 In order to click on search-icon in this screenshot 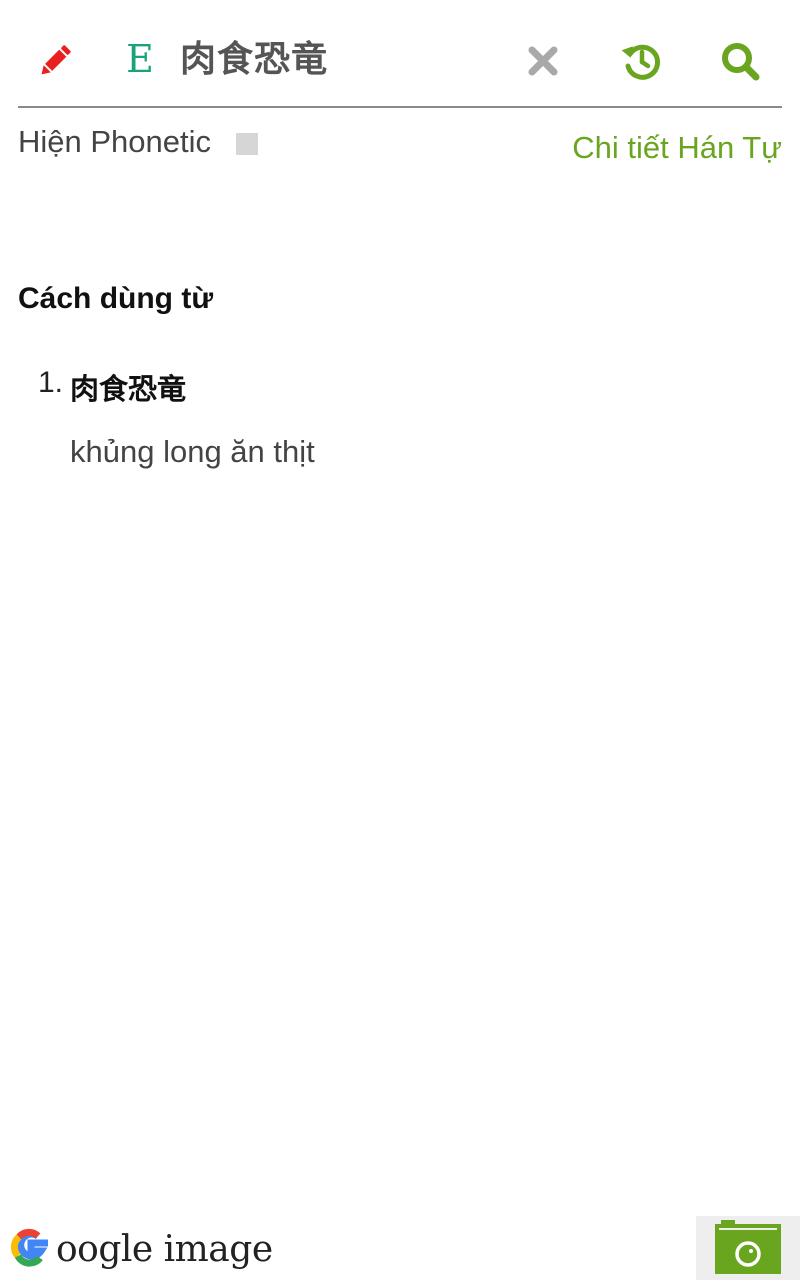, I will do `click(740, 61)`.